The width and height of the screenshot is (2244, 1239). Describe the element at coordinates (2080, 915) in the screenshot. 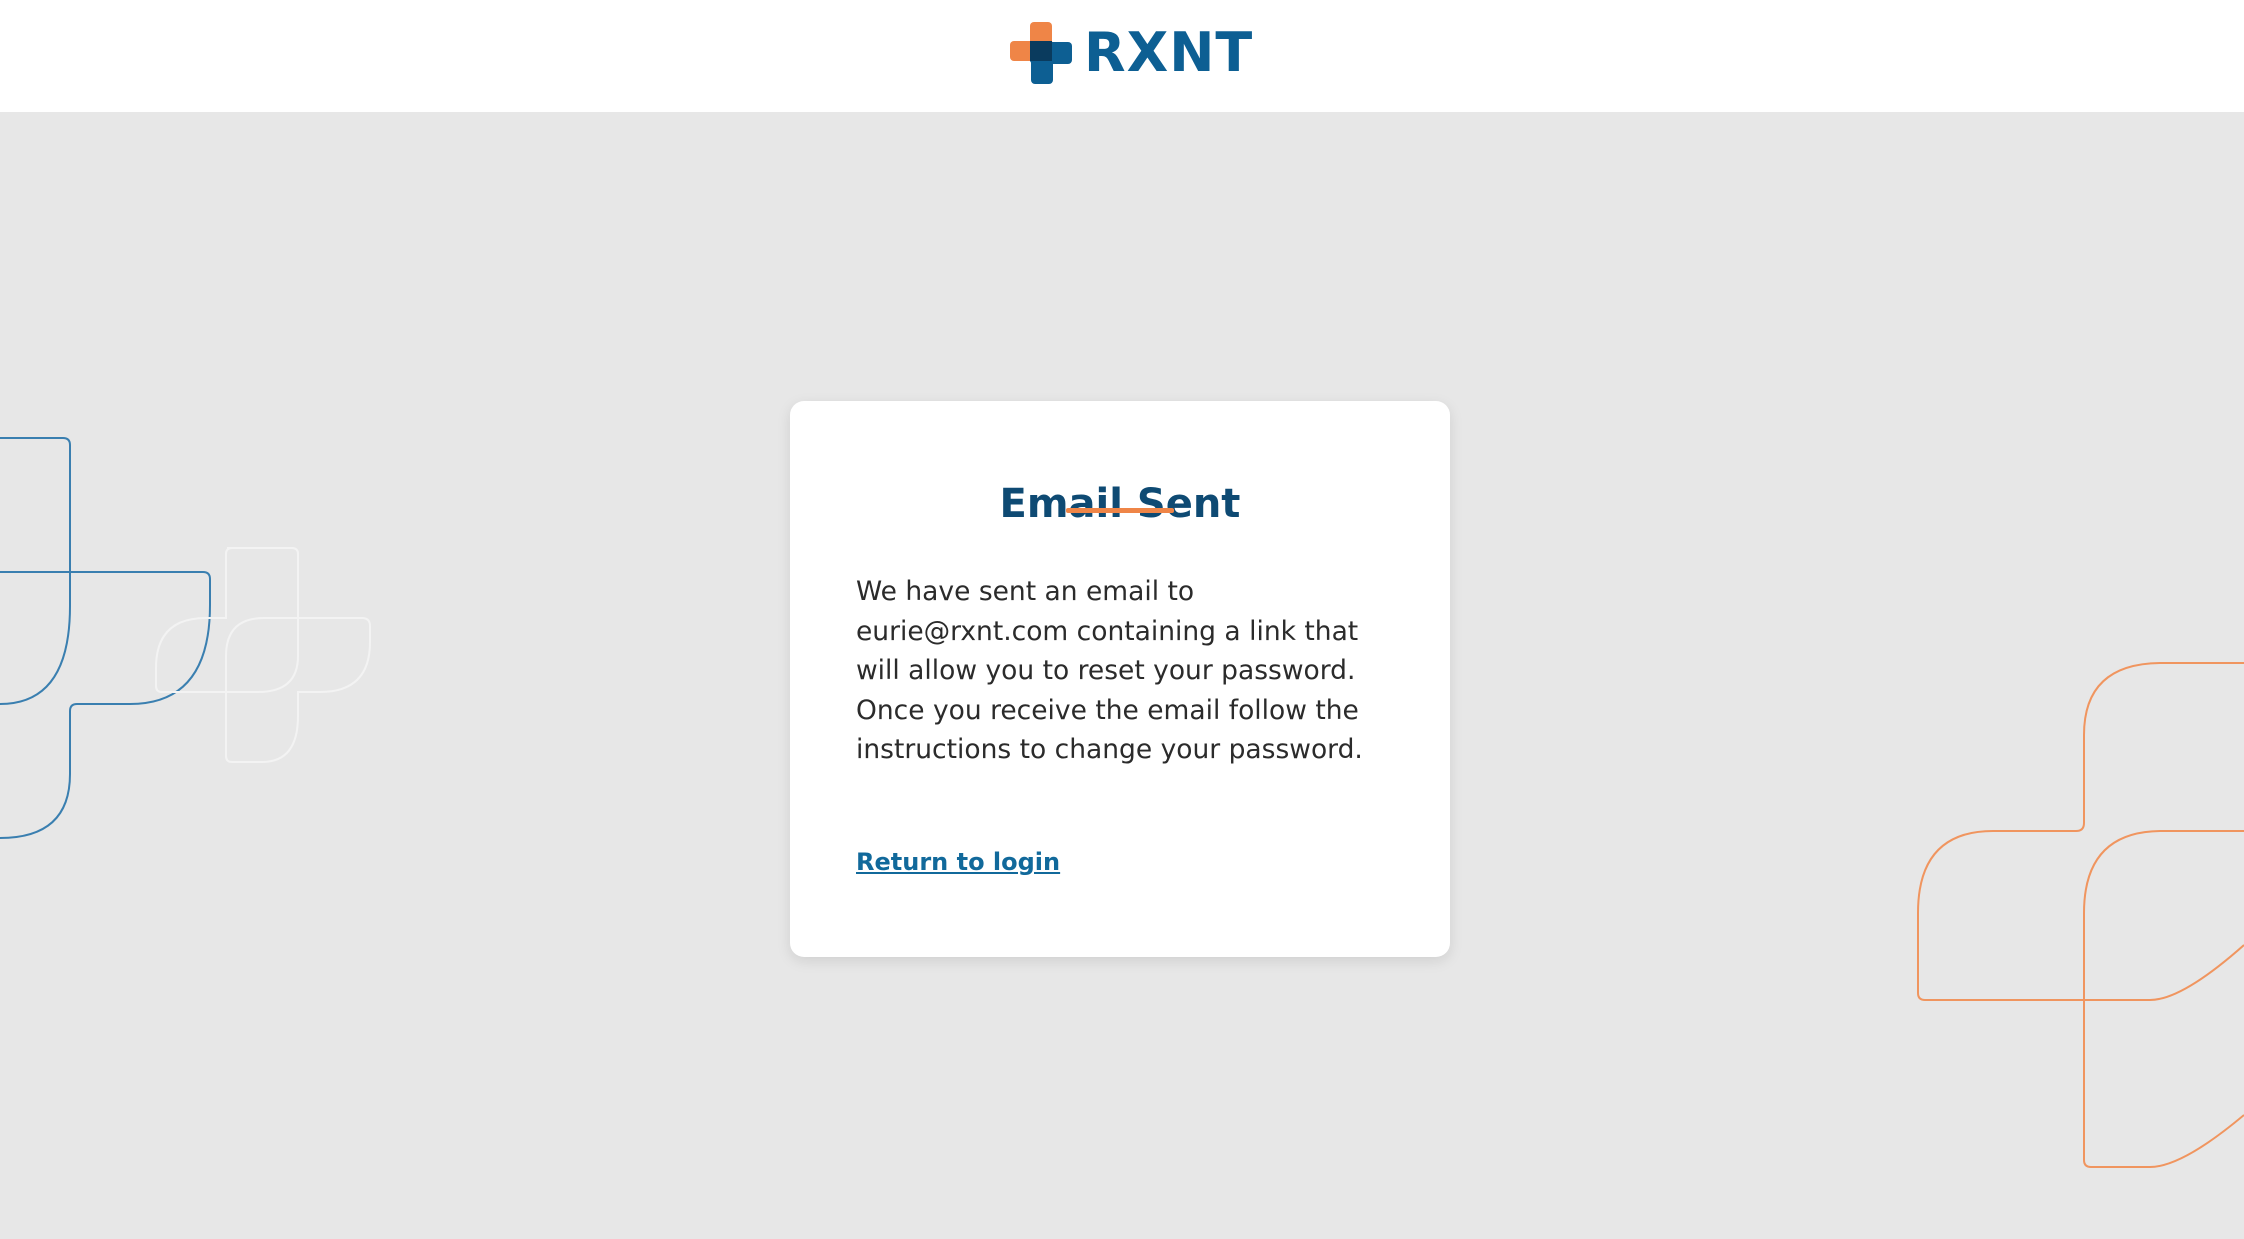

I see `orange-cross-outline-decoration` at that location.